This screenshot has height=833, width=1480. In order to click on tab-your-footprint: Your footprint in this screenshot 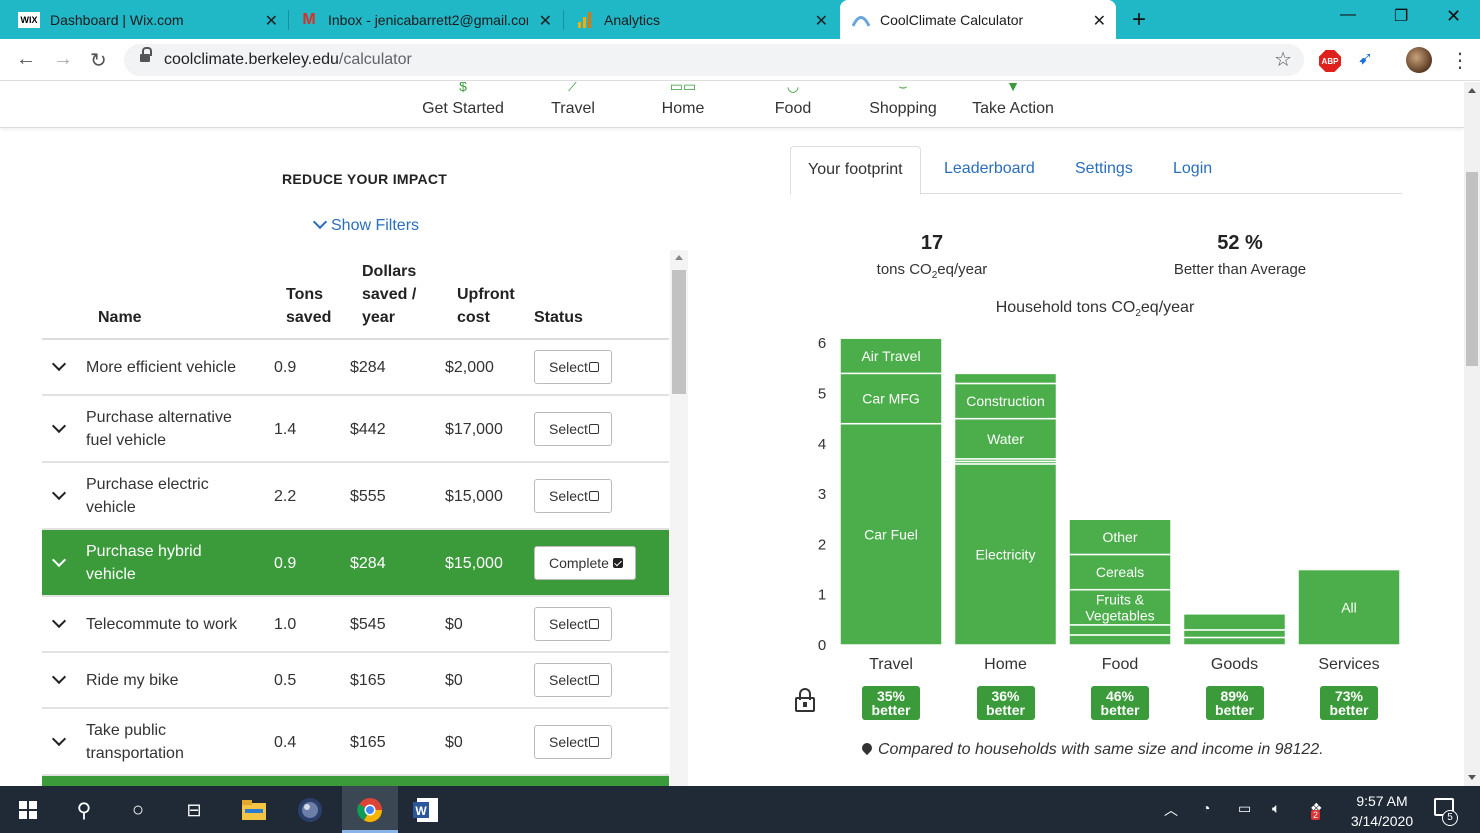, I will do `click(855, 170)`.